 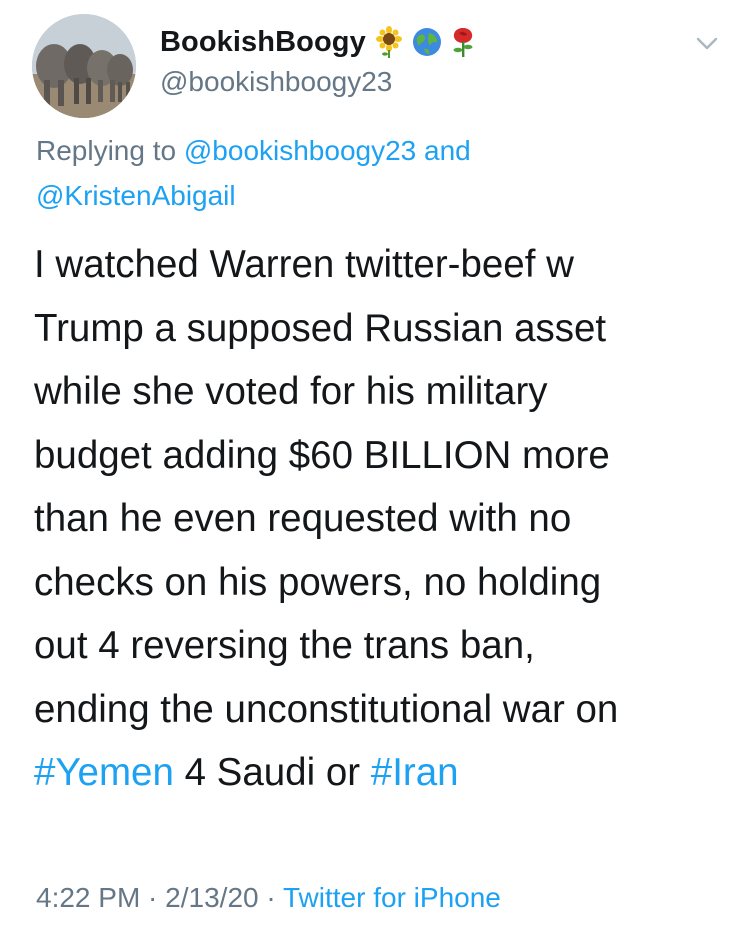 I want to click on display-name: BookishBoogy, so click(x=263, y=42).